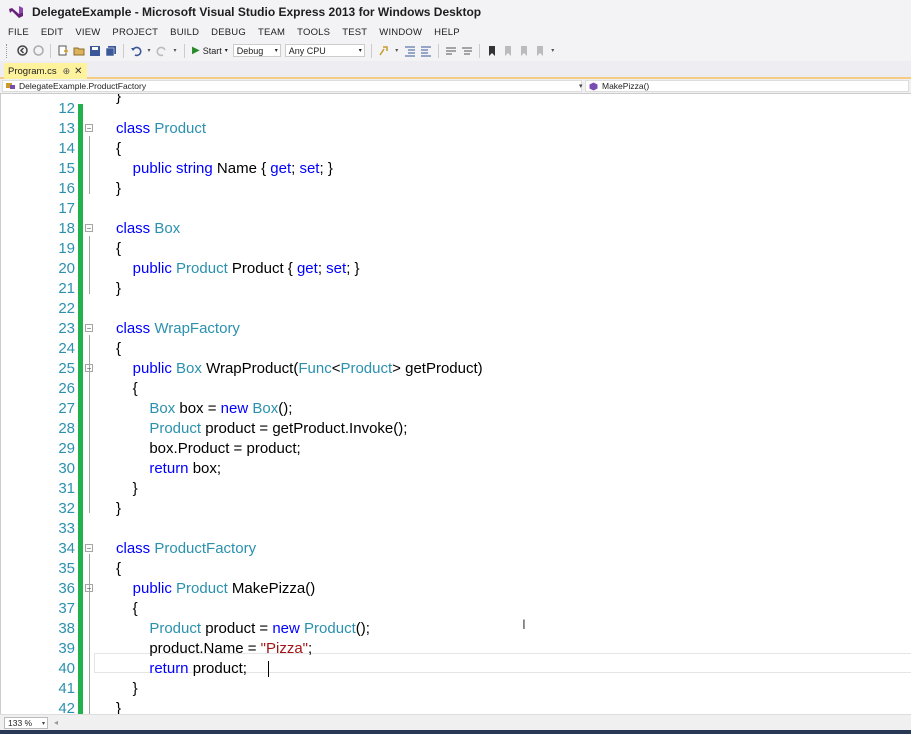 This screenshot has height=734, width=911. I want to click on code-line: 38 Product product = new Product();, so click(456, 629).